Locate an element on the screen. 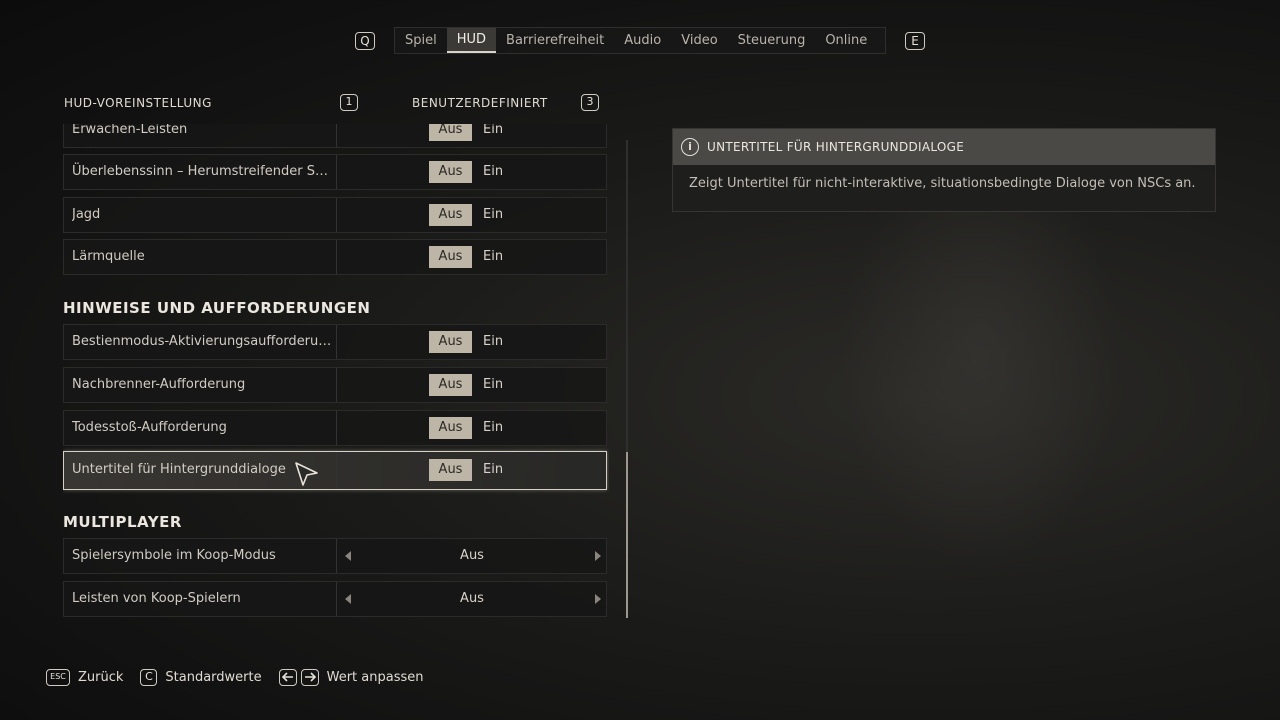 This screenshot has width=1280, height=720. setting-label: Erwachen-Leisten is located at coordinates (130, 130).